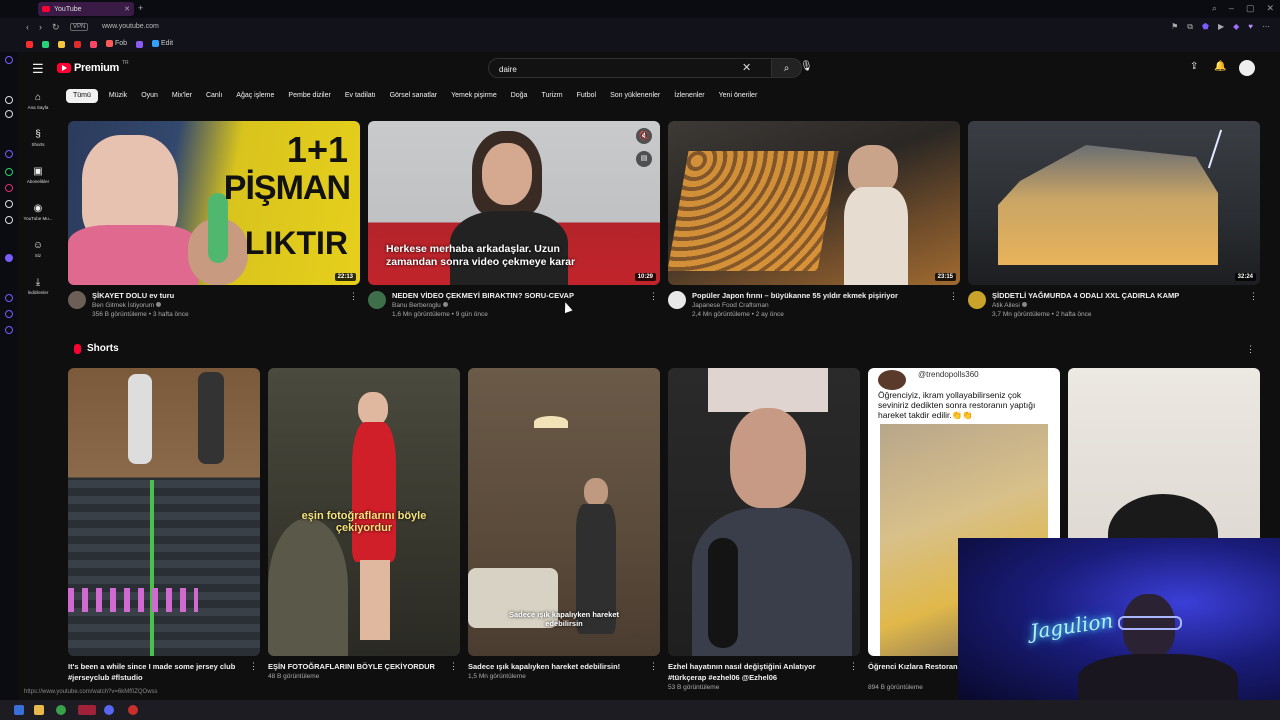 The width and height of the screenshot is (1280, 720). What do you see at coordinates (29, 44) in the screenshot?
I see `youtube-bookmark-icon` at bounding box center [29, 44].